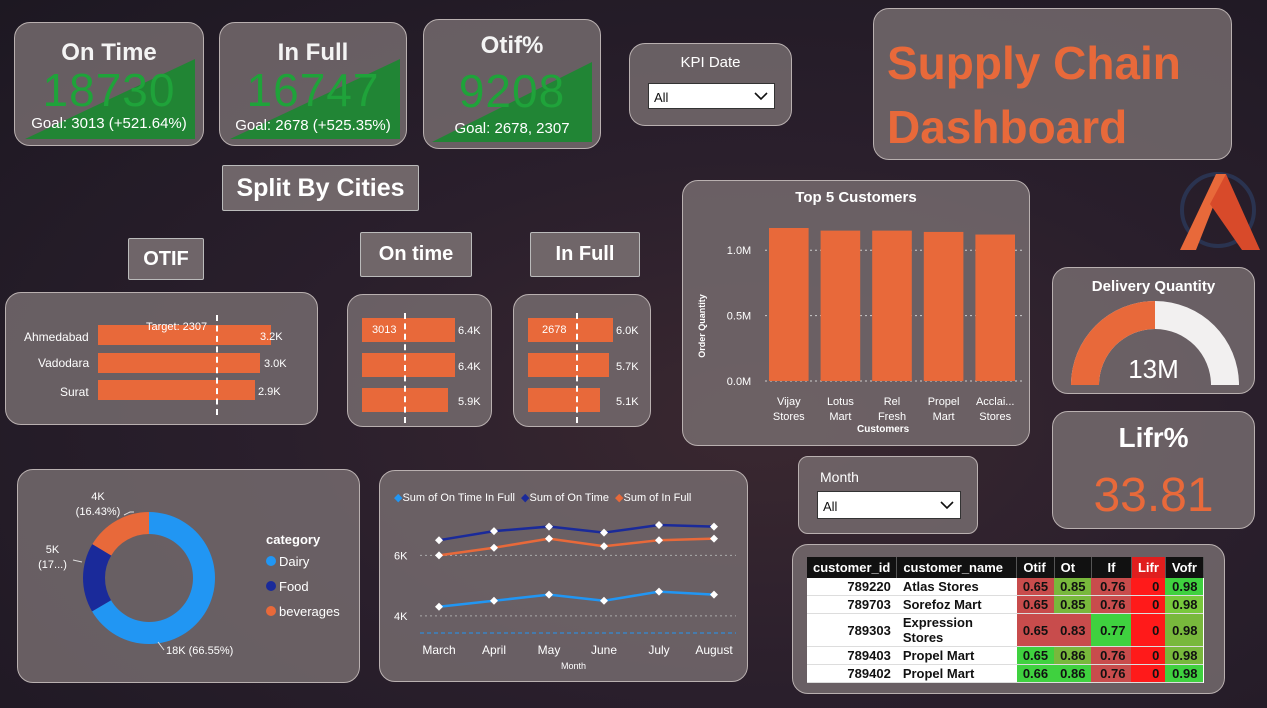 This screenshot has width=1267, height=708. What do you see at coordinates (710, 62) in the screenshot?
I see `slicer-label: KPI Date` at bounding box center [710, 62].